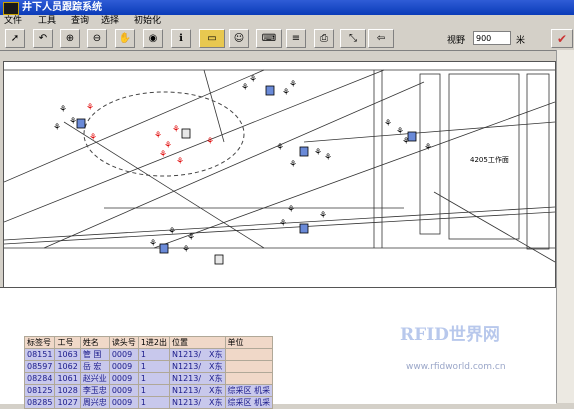 Image resolution: width=574 pixels, height=409 pixels. What do you see at coordinates (67, 378) in the screenshot?
I see `cell: 1061` at bounding box center [67, 378].